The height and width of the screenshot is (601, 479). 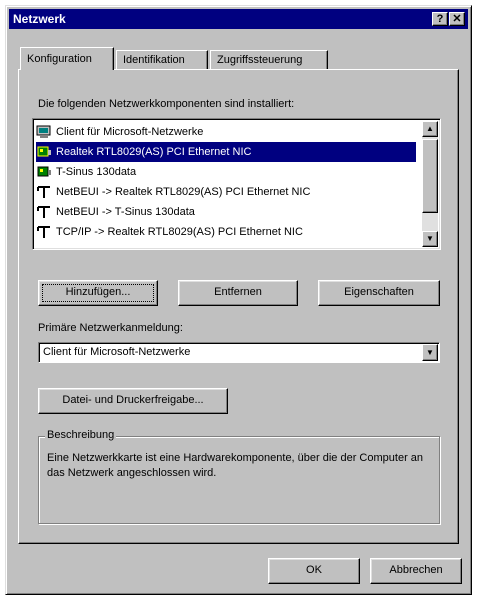 What do you see at coordinates (430, 176) in the screenshot?
I see `scroll-thumb` at bounding box center [430, 176].